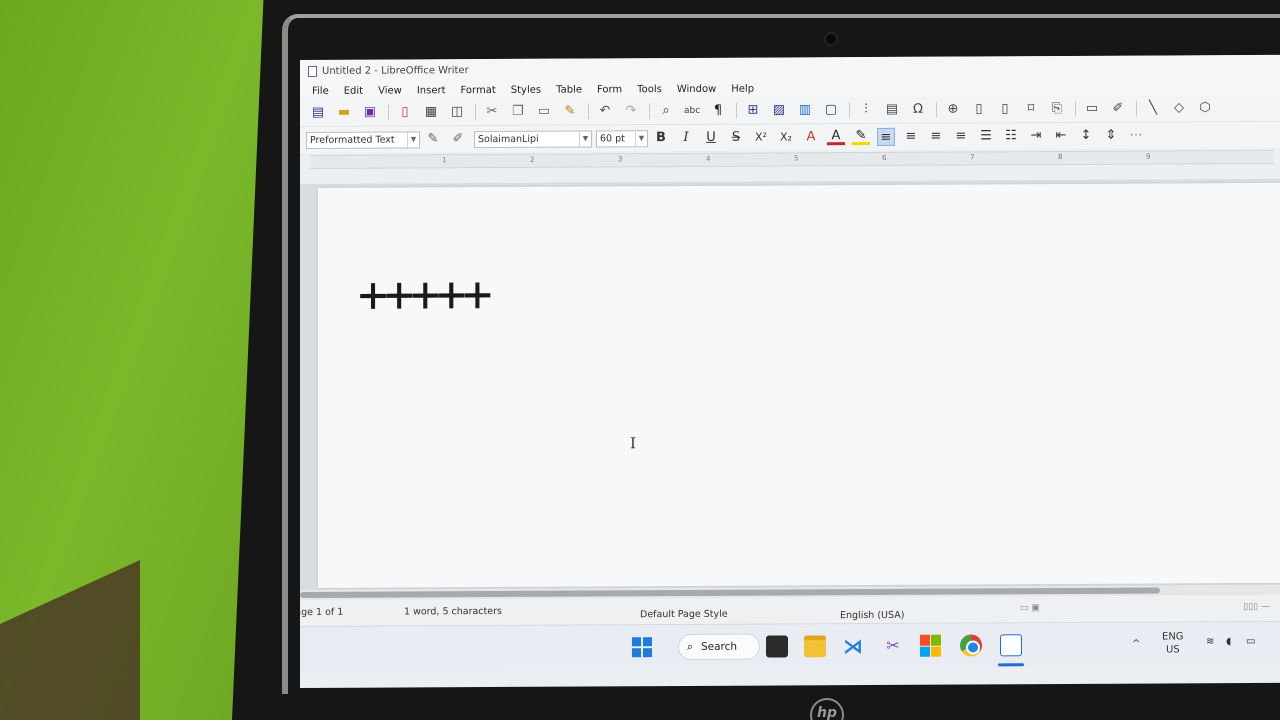 The image size is (1280, 720). Describe the element at coordinates (961, 136) in the screenshot. I see `justify-button: ≡` at that location.